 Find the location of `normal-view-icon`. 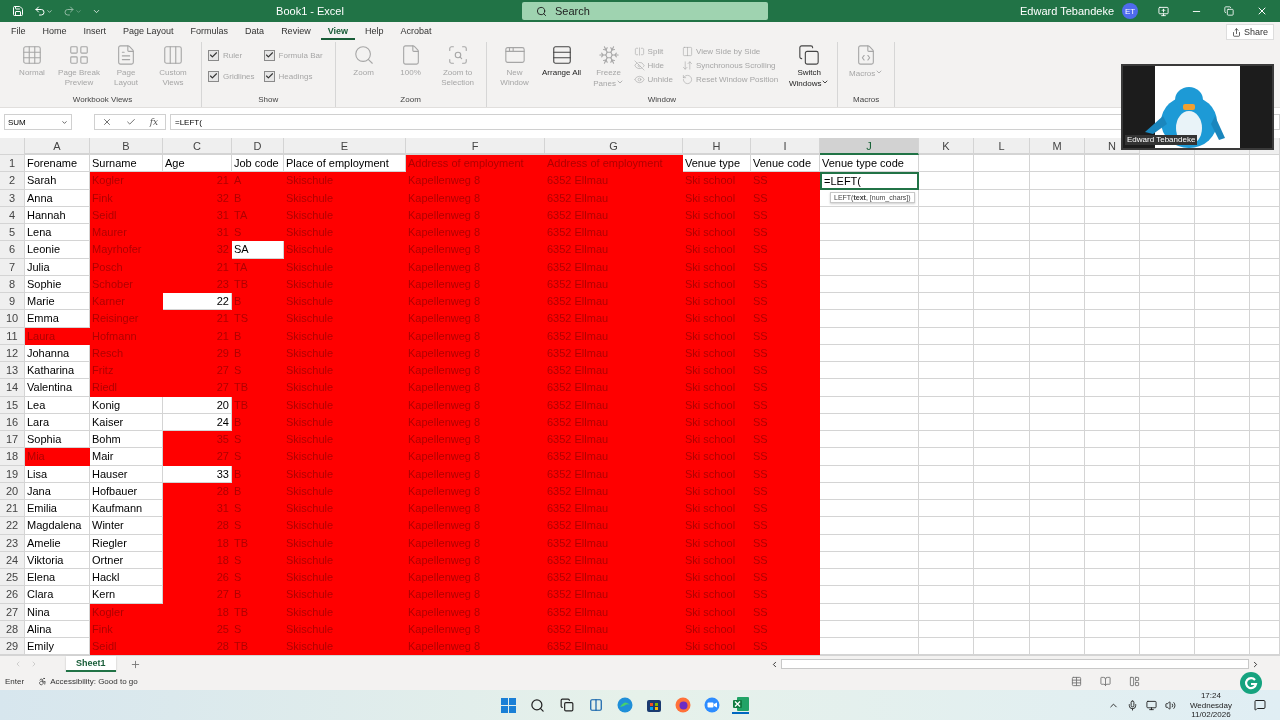

normal-view-icon is located at coordinates (1076, 681).